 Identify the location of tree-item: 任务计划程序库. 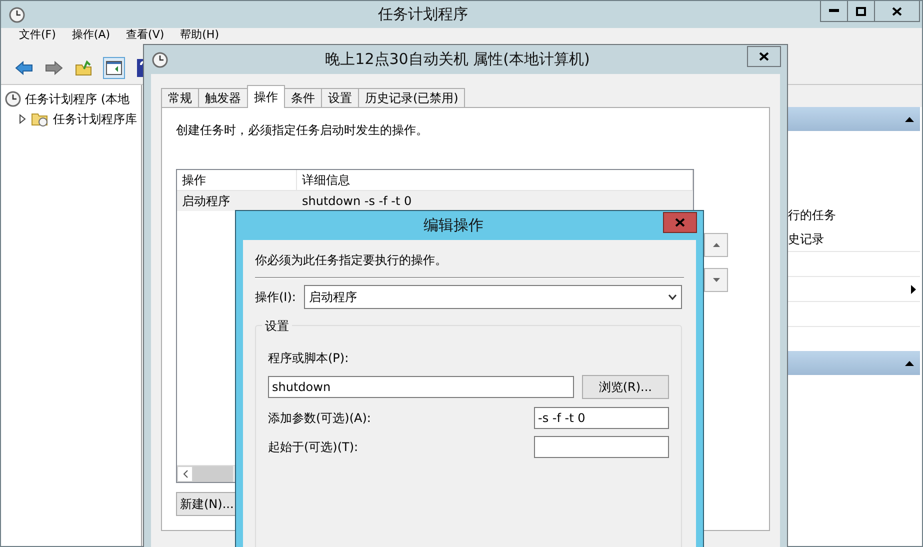
(95, 119).